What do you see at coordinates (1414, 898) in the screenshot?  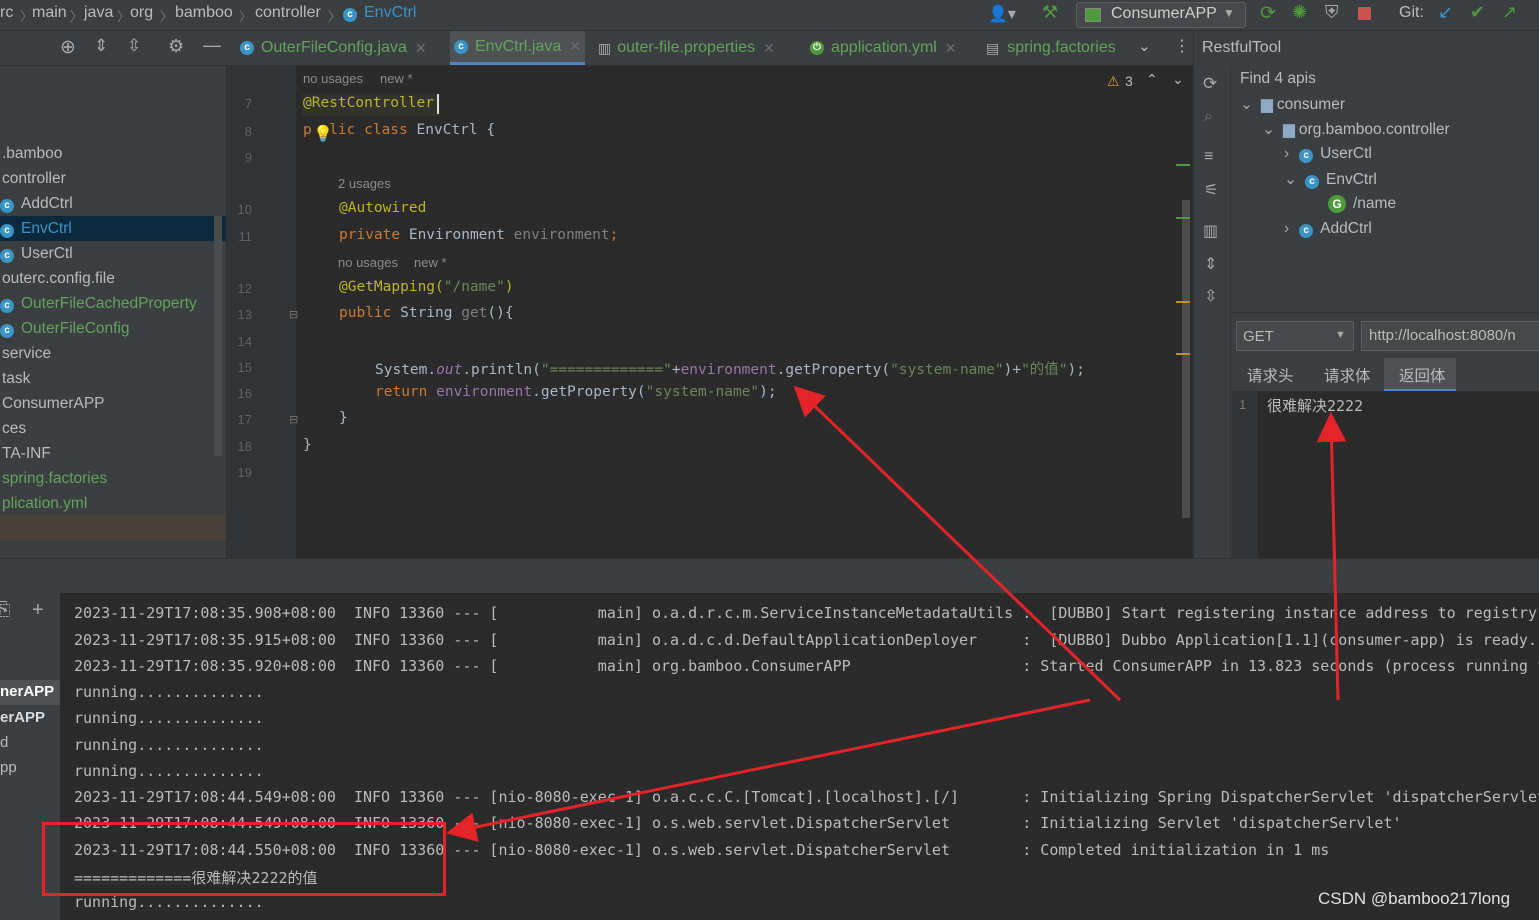 I see `watermark: CSDN @bamboo217long` at bounding box center [1414, 898].